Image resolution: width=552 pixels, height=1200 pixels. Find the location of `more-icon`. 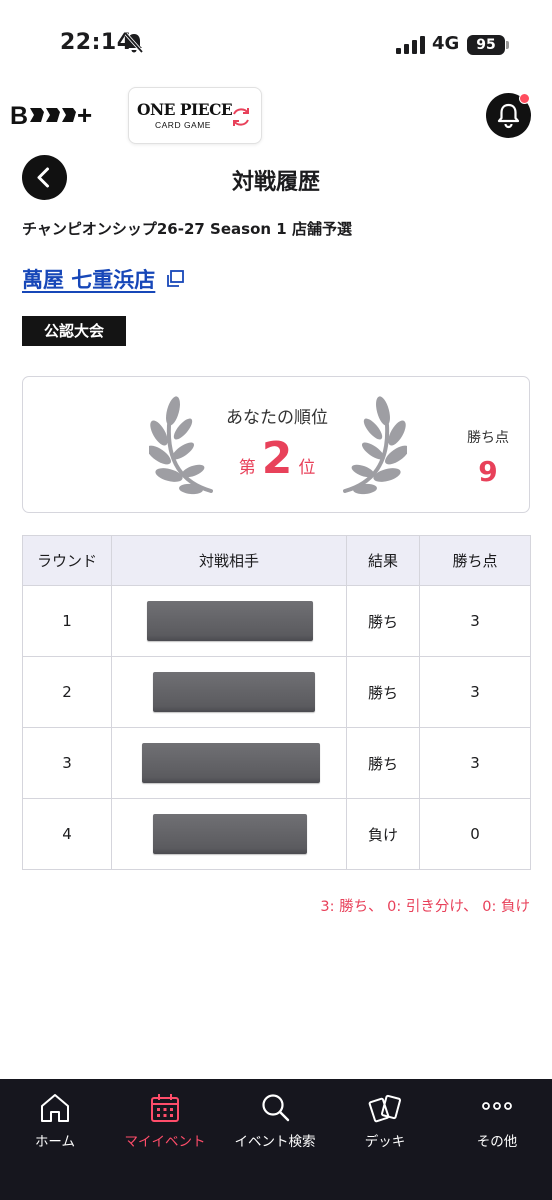

more-icon is located at coordinates (497, 1106).